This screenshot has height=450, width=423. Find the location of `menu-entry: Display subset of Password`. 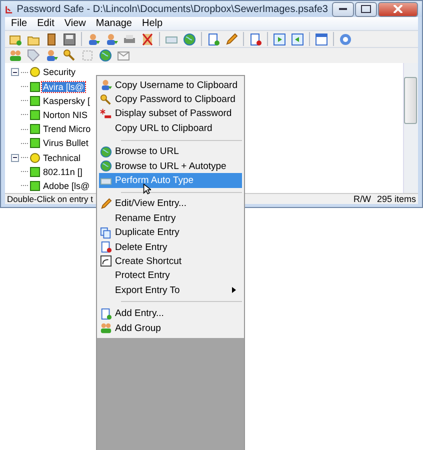

menu-entry: Display subset of Password is located at coordinates (170, 114).